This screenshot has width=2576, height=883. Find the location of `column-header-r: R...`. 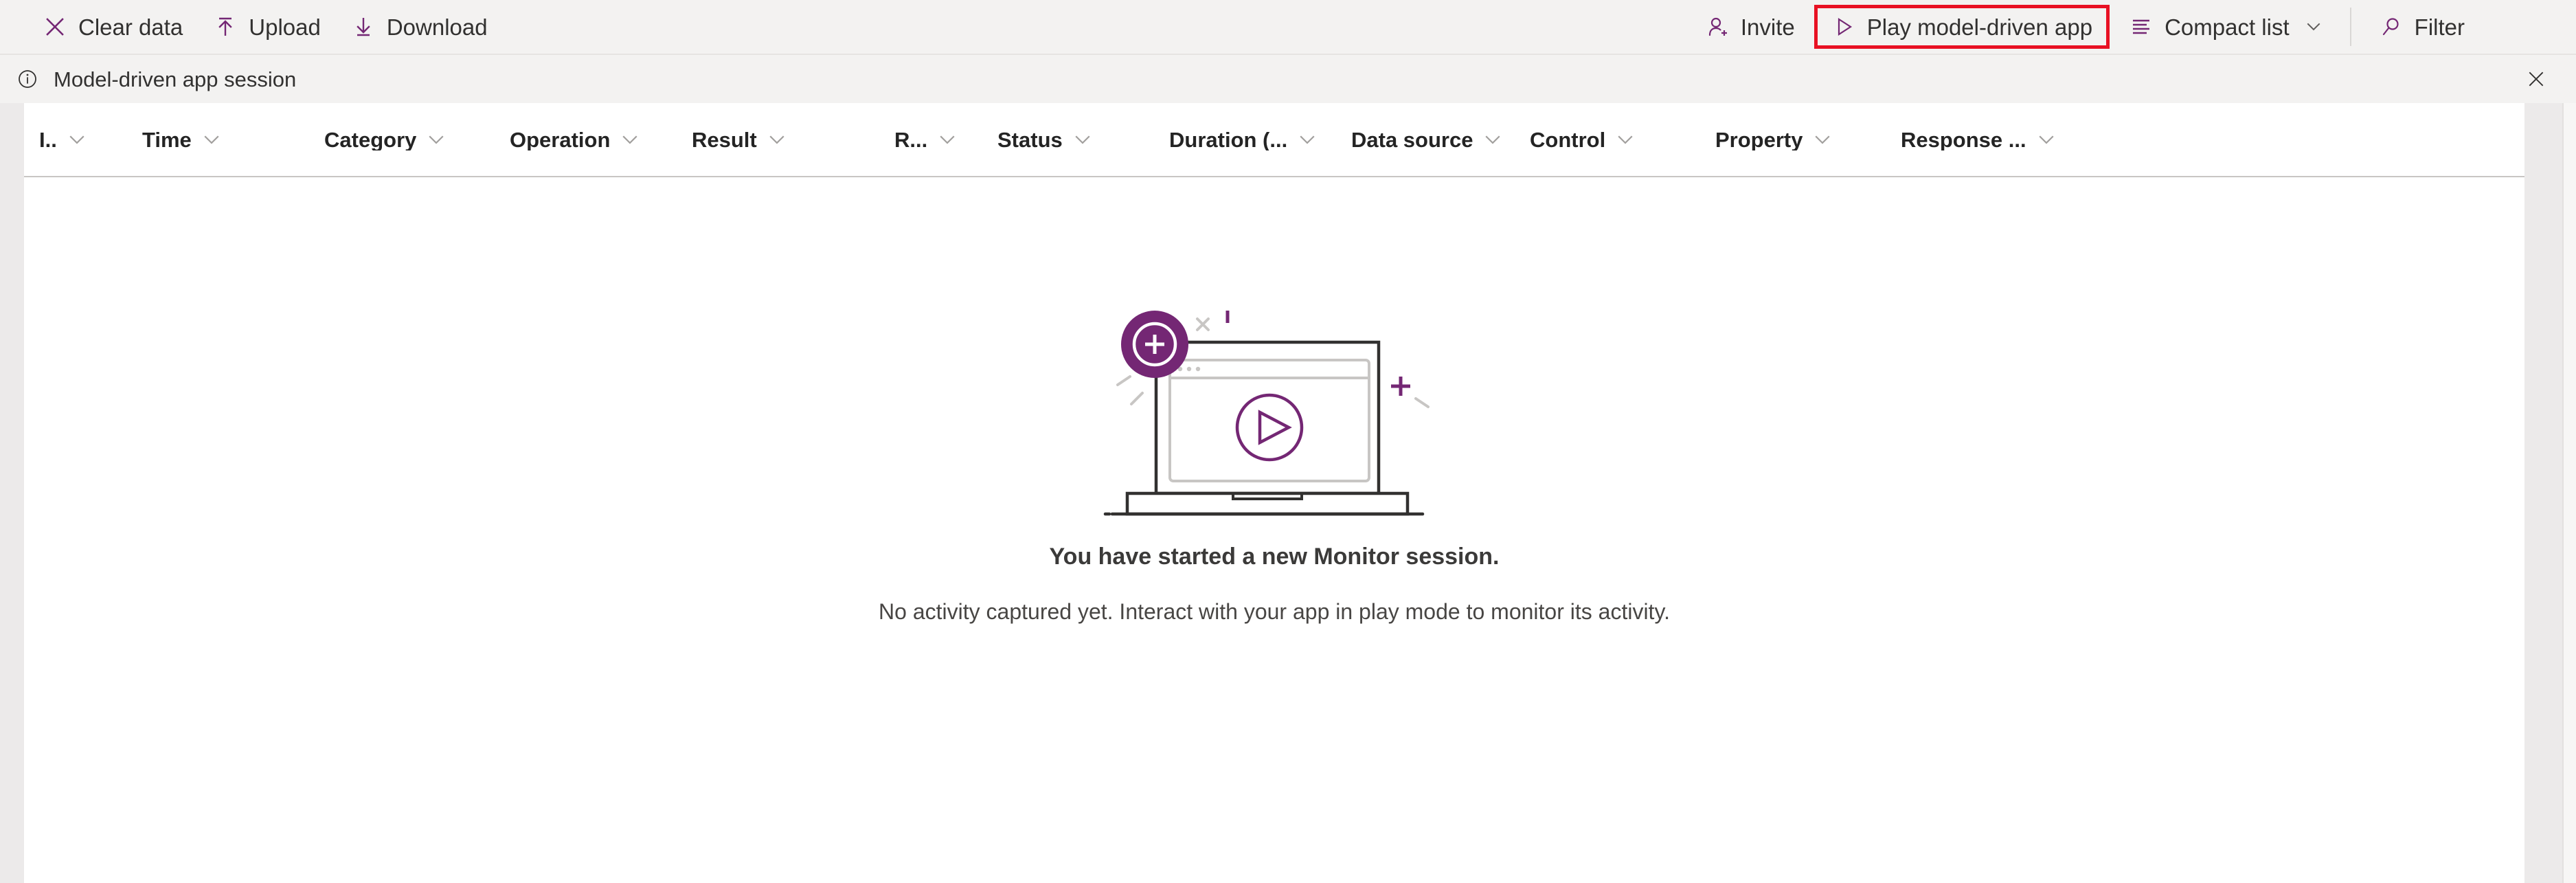

column-header-r: R... is located at coordinates (945, 139).